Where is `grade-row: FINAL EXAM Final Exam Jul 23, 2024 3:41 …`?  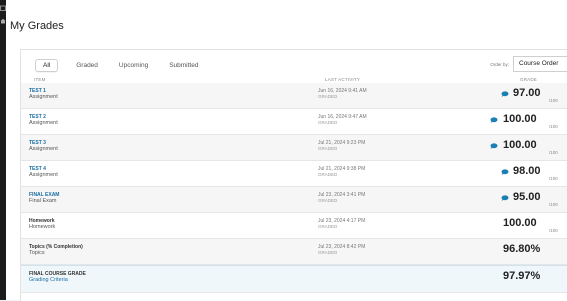 grade-row: FINAL EXAM Final Exam Jul 23, 2024 3:41 … is located at coordinates (294, 200).